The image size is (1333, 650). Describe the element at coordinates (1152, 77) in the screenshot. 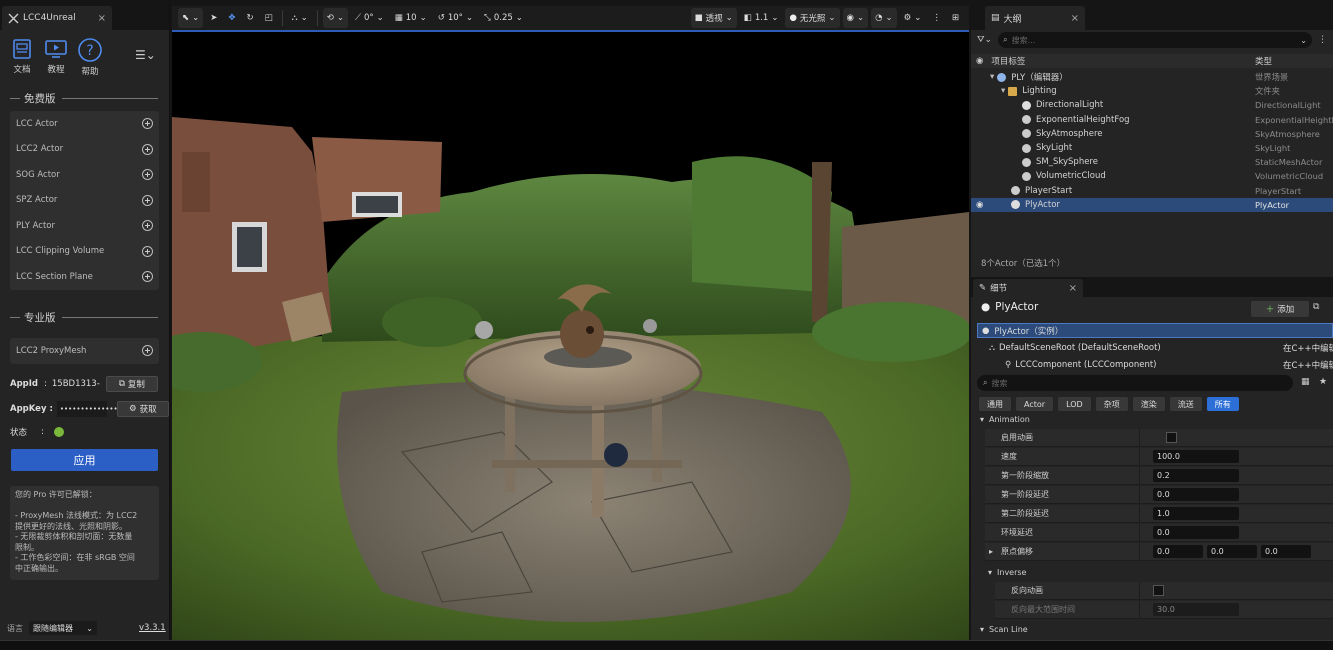

I see `tree-row: ▾ PLY（编辑器） 世界场景` at that location.